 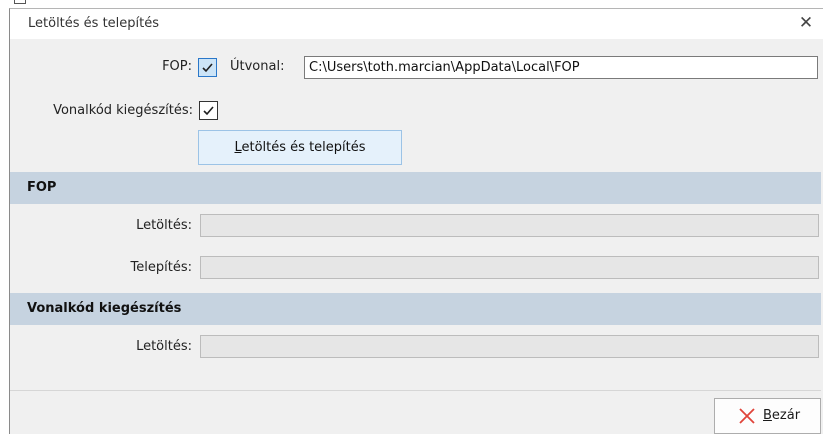 I want to click on path-label: Útvonal:, so click(x=257, y=66).